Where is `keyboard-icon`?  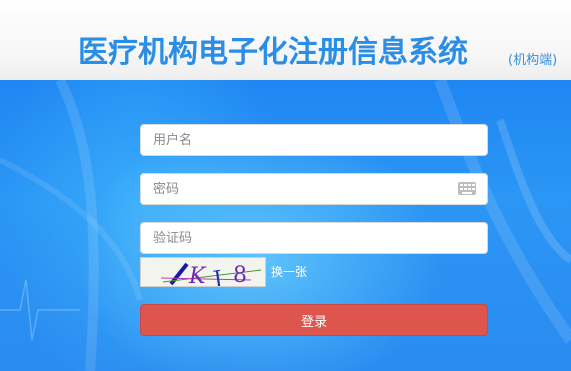
keyboard-icon is located at coordinates (467, 188).